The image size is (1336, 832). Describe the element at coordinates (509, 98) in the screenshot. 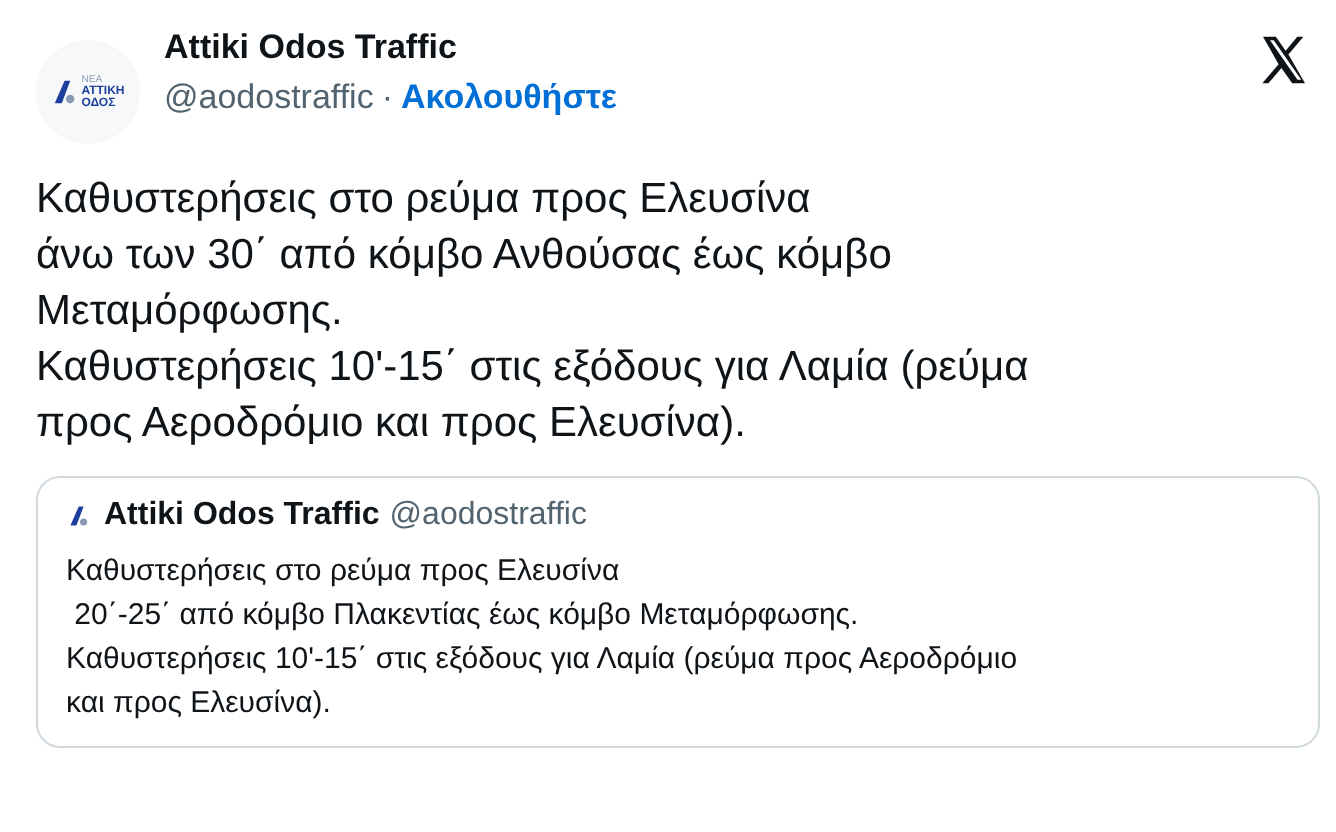

I see `follow-link: Ακολουθήστε` at that location.